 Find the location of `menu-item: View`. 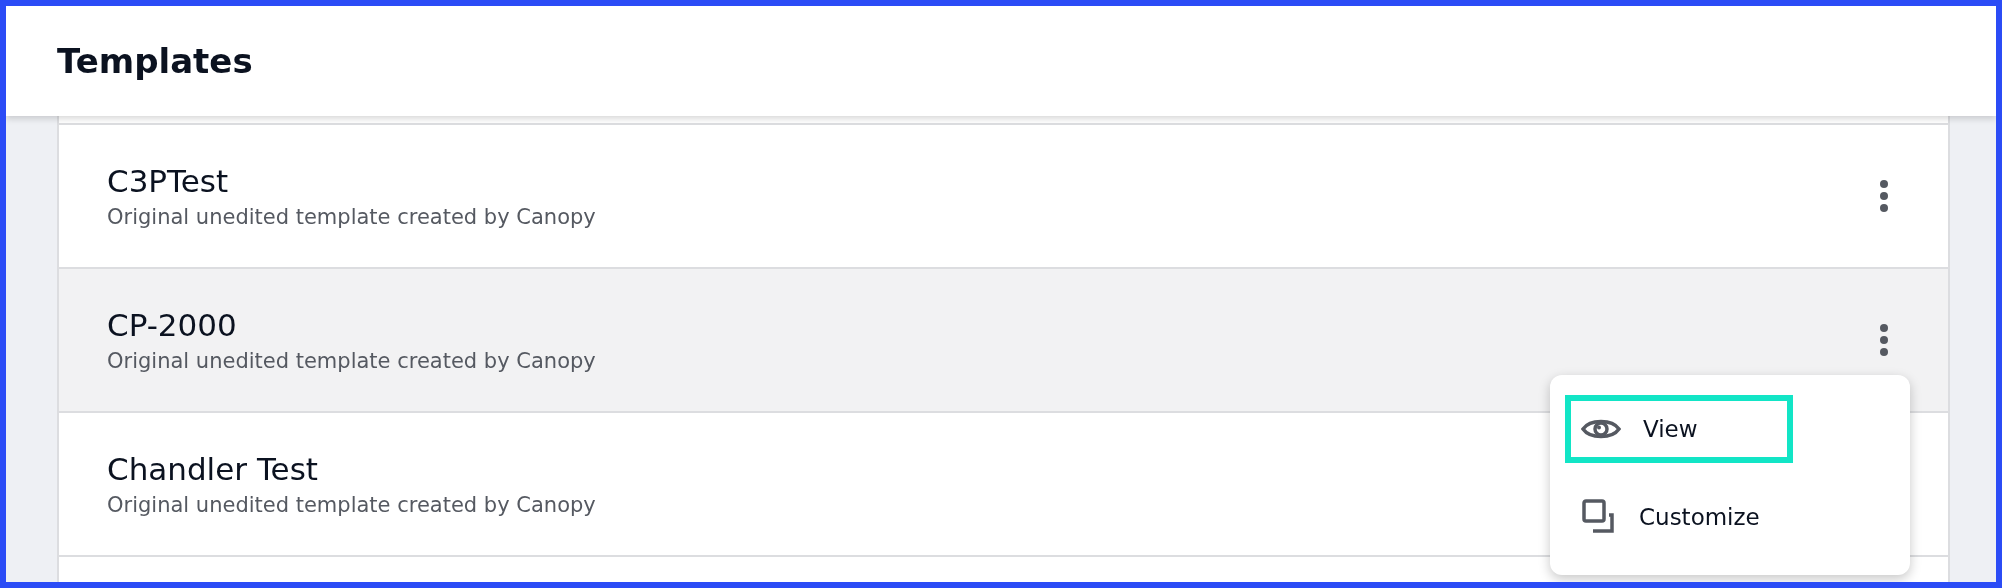

menu-item: View is located at coordinates (1679, 429).